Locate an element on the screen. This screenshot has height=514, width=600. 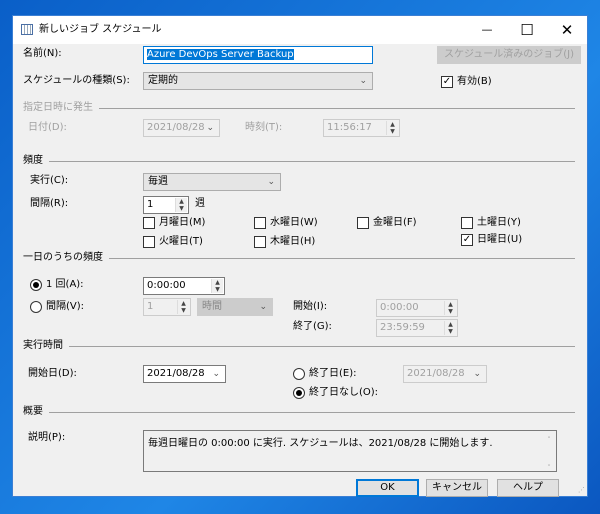
interval-value: 1 is located at coordinates (150, 204).